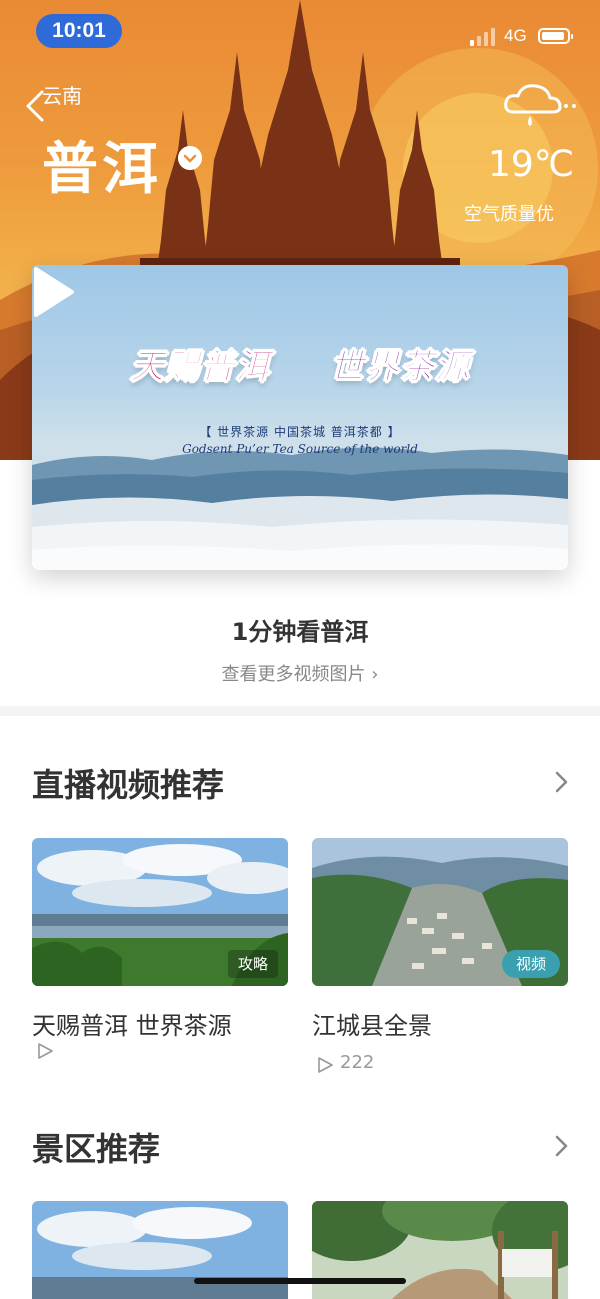 This screenshot has height=1299, width=600. I want to click on banner-title-part1: 天赐普洱, so click(200, 367).